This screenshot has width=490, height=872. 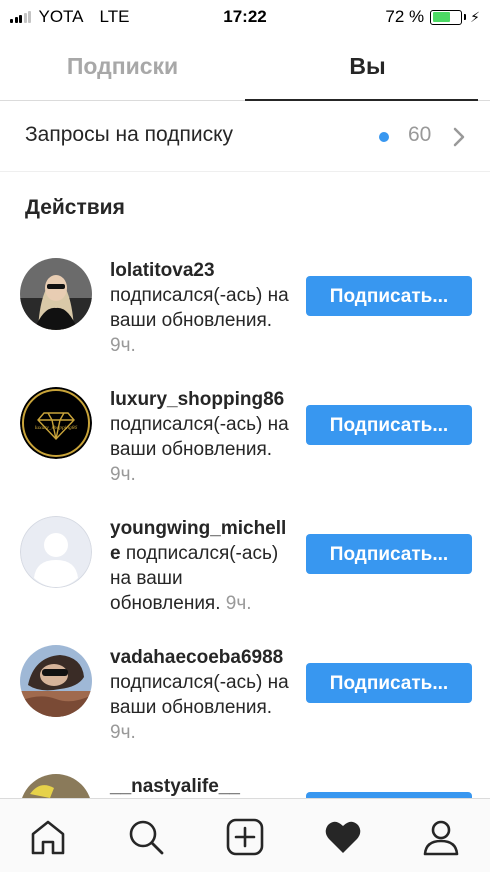 What do you see at coordinates (459, 137) in the screenshot?
I see `chevron-right-icon` at bounding box center [459, 137].